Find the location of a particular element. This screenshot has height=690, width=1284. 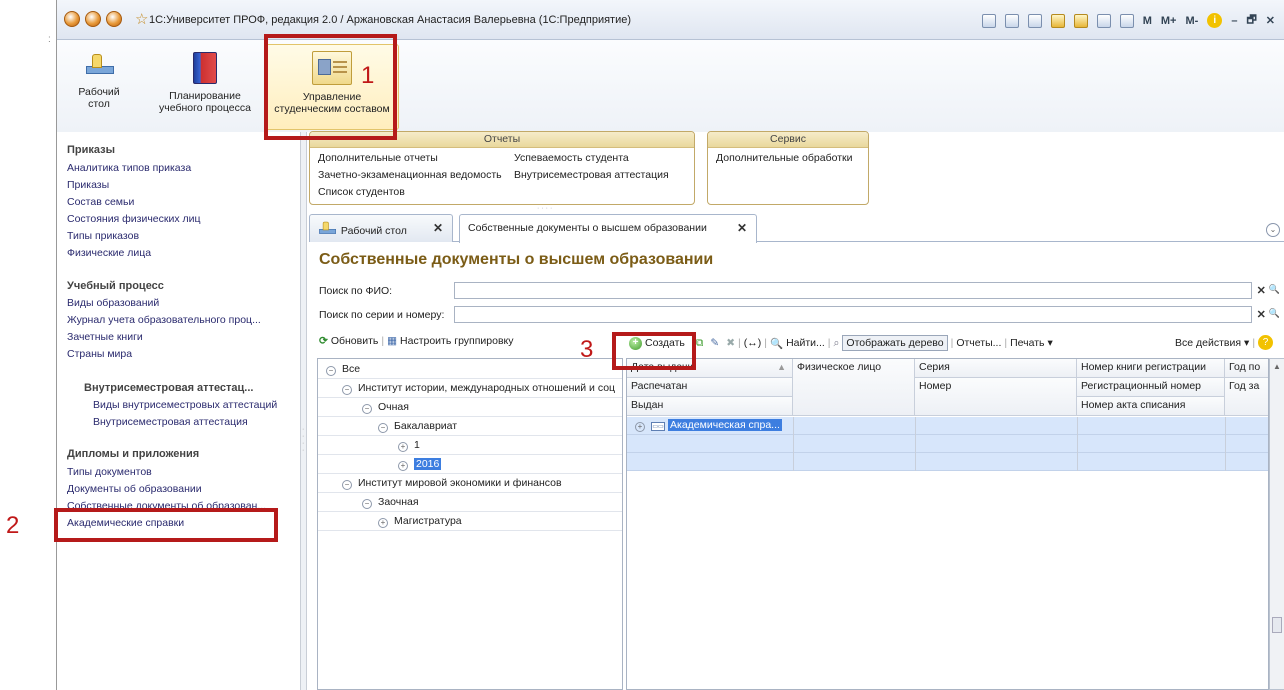

tree-node-master: + Магистратура is located at coordinates (470, 522).